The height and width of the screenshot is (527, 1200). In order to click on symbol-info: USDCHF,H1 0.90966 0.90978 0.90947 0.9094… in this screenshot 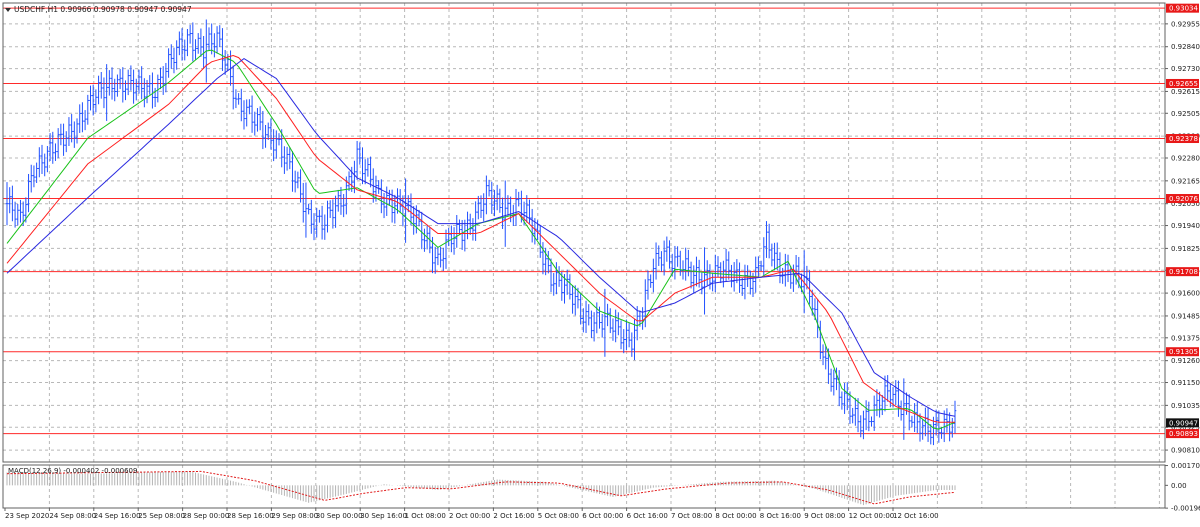, I will do `click(103, 9)`.